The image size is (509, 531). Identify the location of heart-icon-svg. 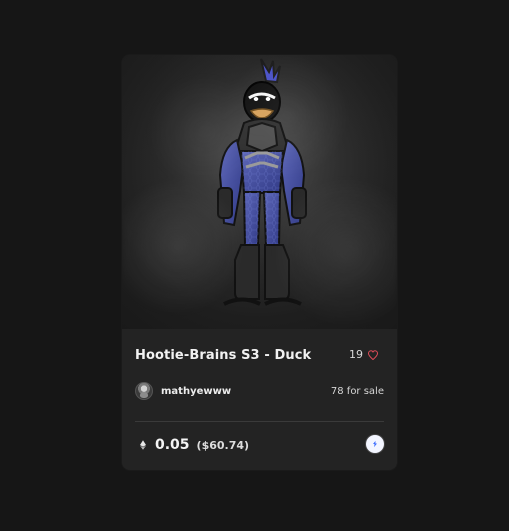
(373, 354).